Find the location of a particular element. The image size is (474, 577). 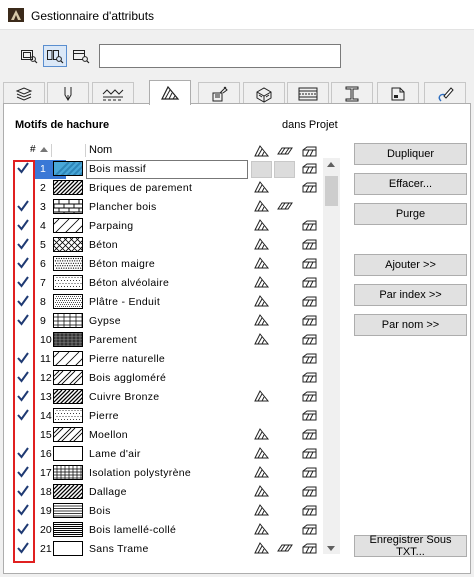

list-view-icon is located at coordinates (29, 57).